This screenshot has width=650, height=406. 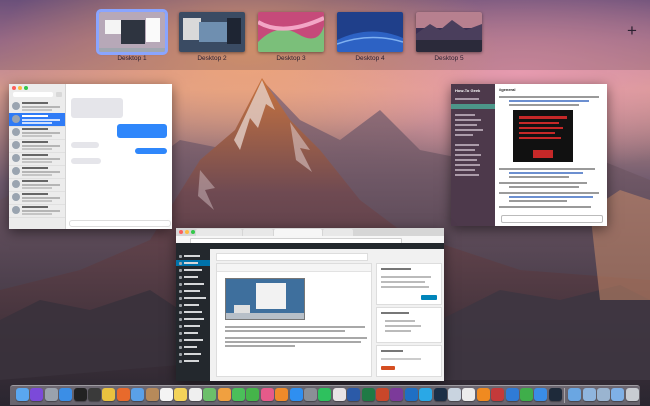 I want to click on trash-icon, so click(x=632, y=394).